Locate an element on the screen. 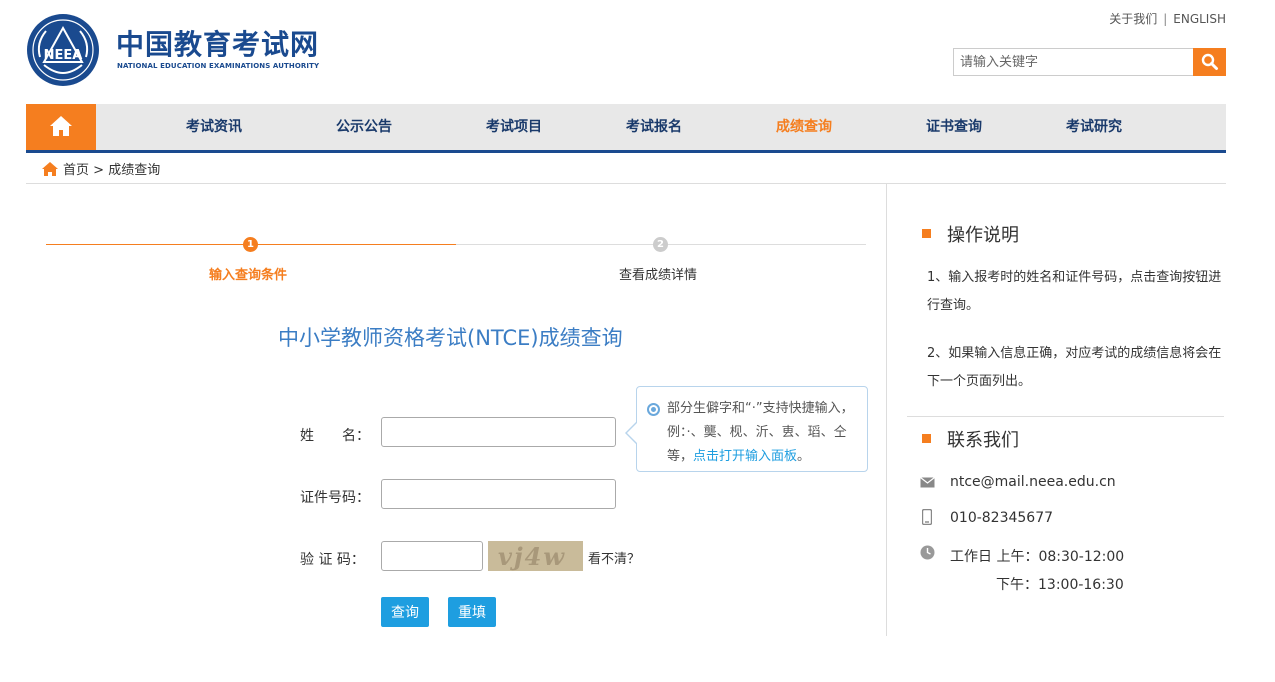  about-link: 关于我们 is located at coordinates (1133, 19).